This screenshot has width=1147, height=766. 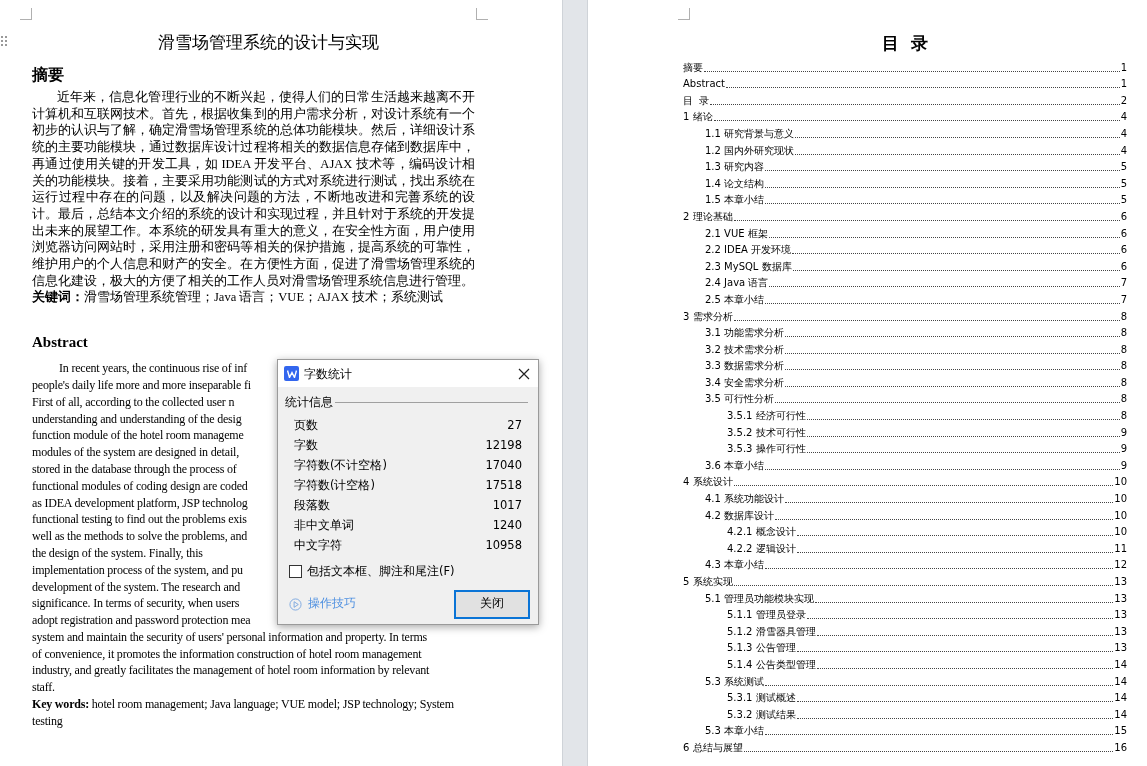 I want to click on page-number: 15, so click(x=1120, y=731).